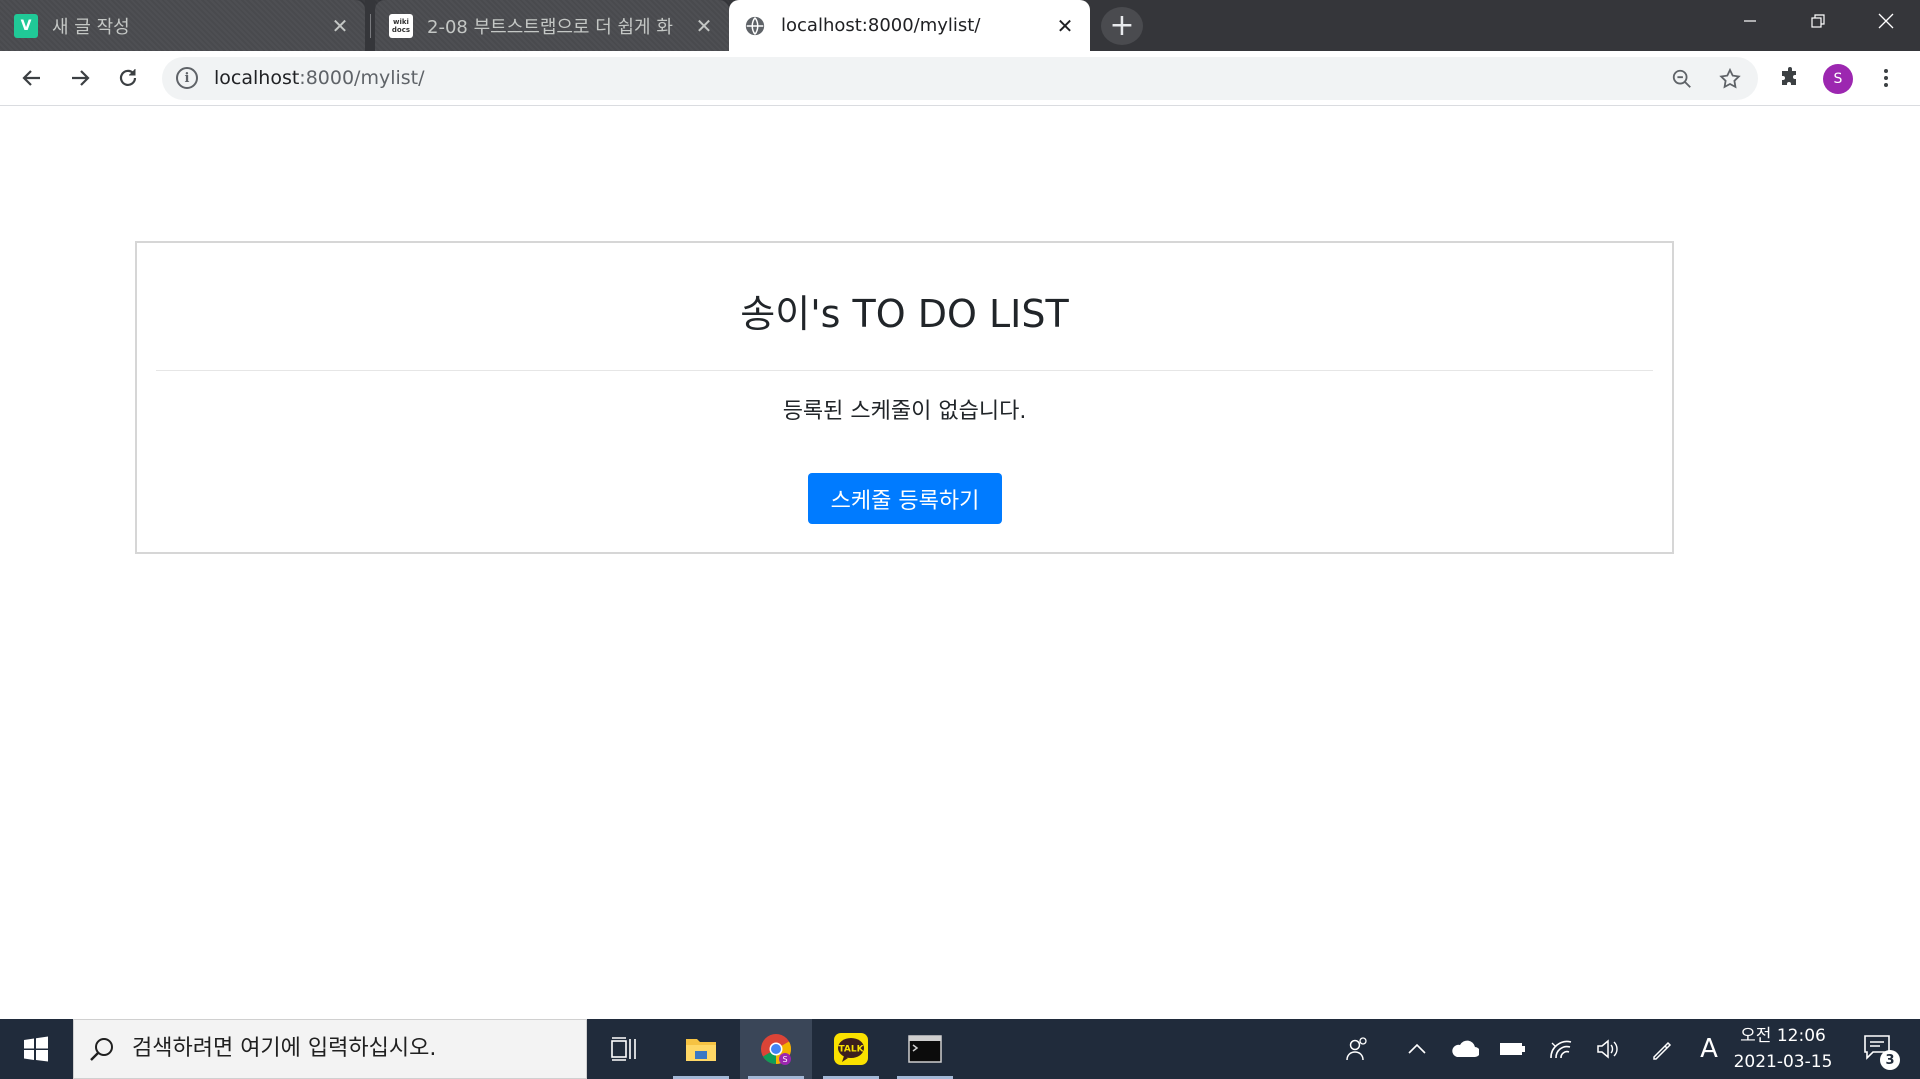 This screenshot has width=1920, height=1079. I want to click on chevron-up-icon, so click(1417, 1049).